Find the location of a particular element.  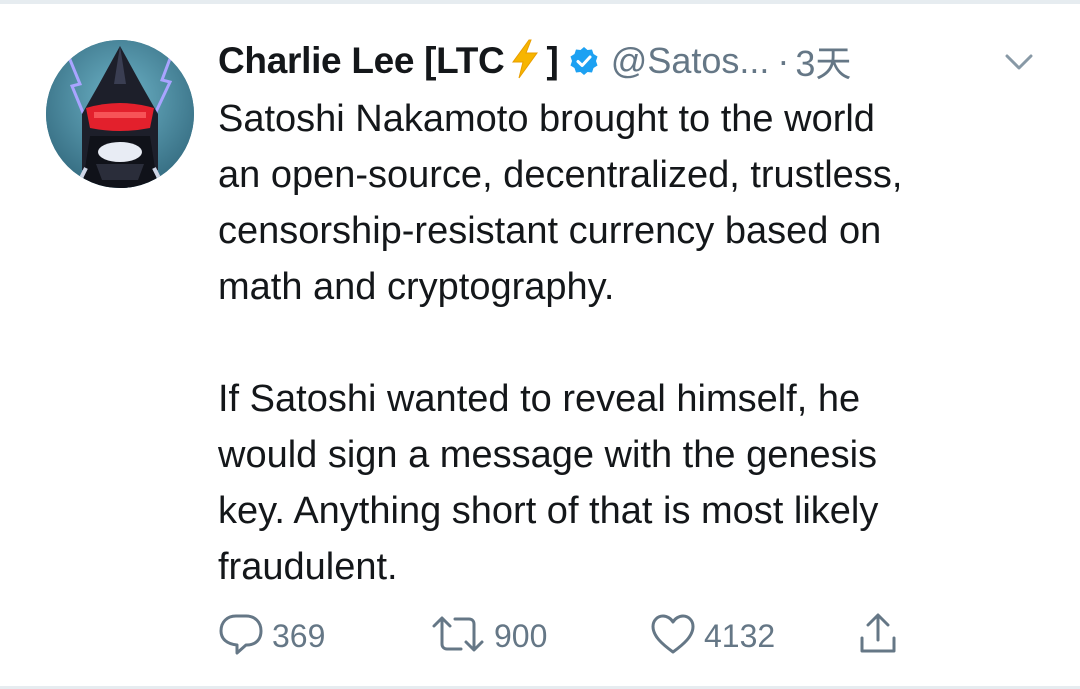

tweet-header: Charlie Lee [LTC ] @Satos... · 3天 is located at coordinates (534, 61).